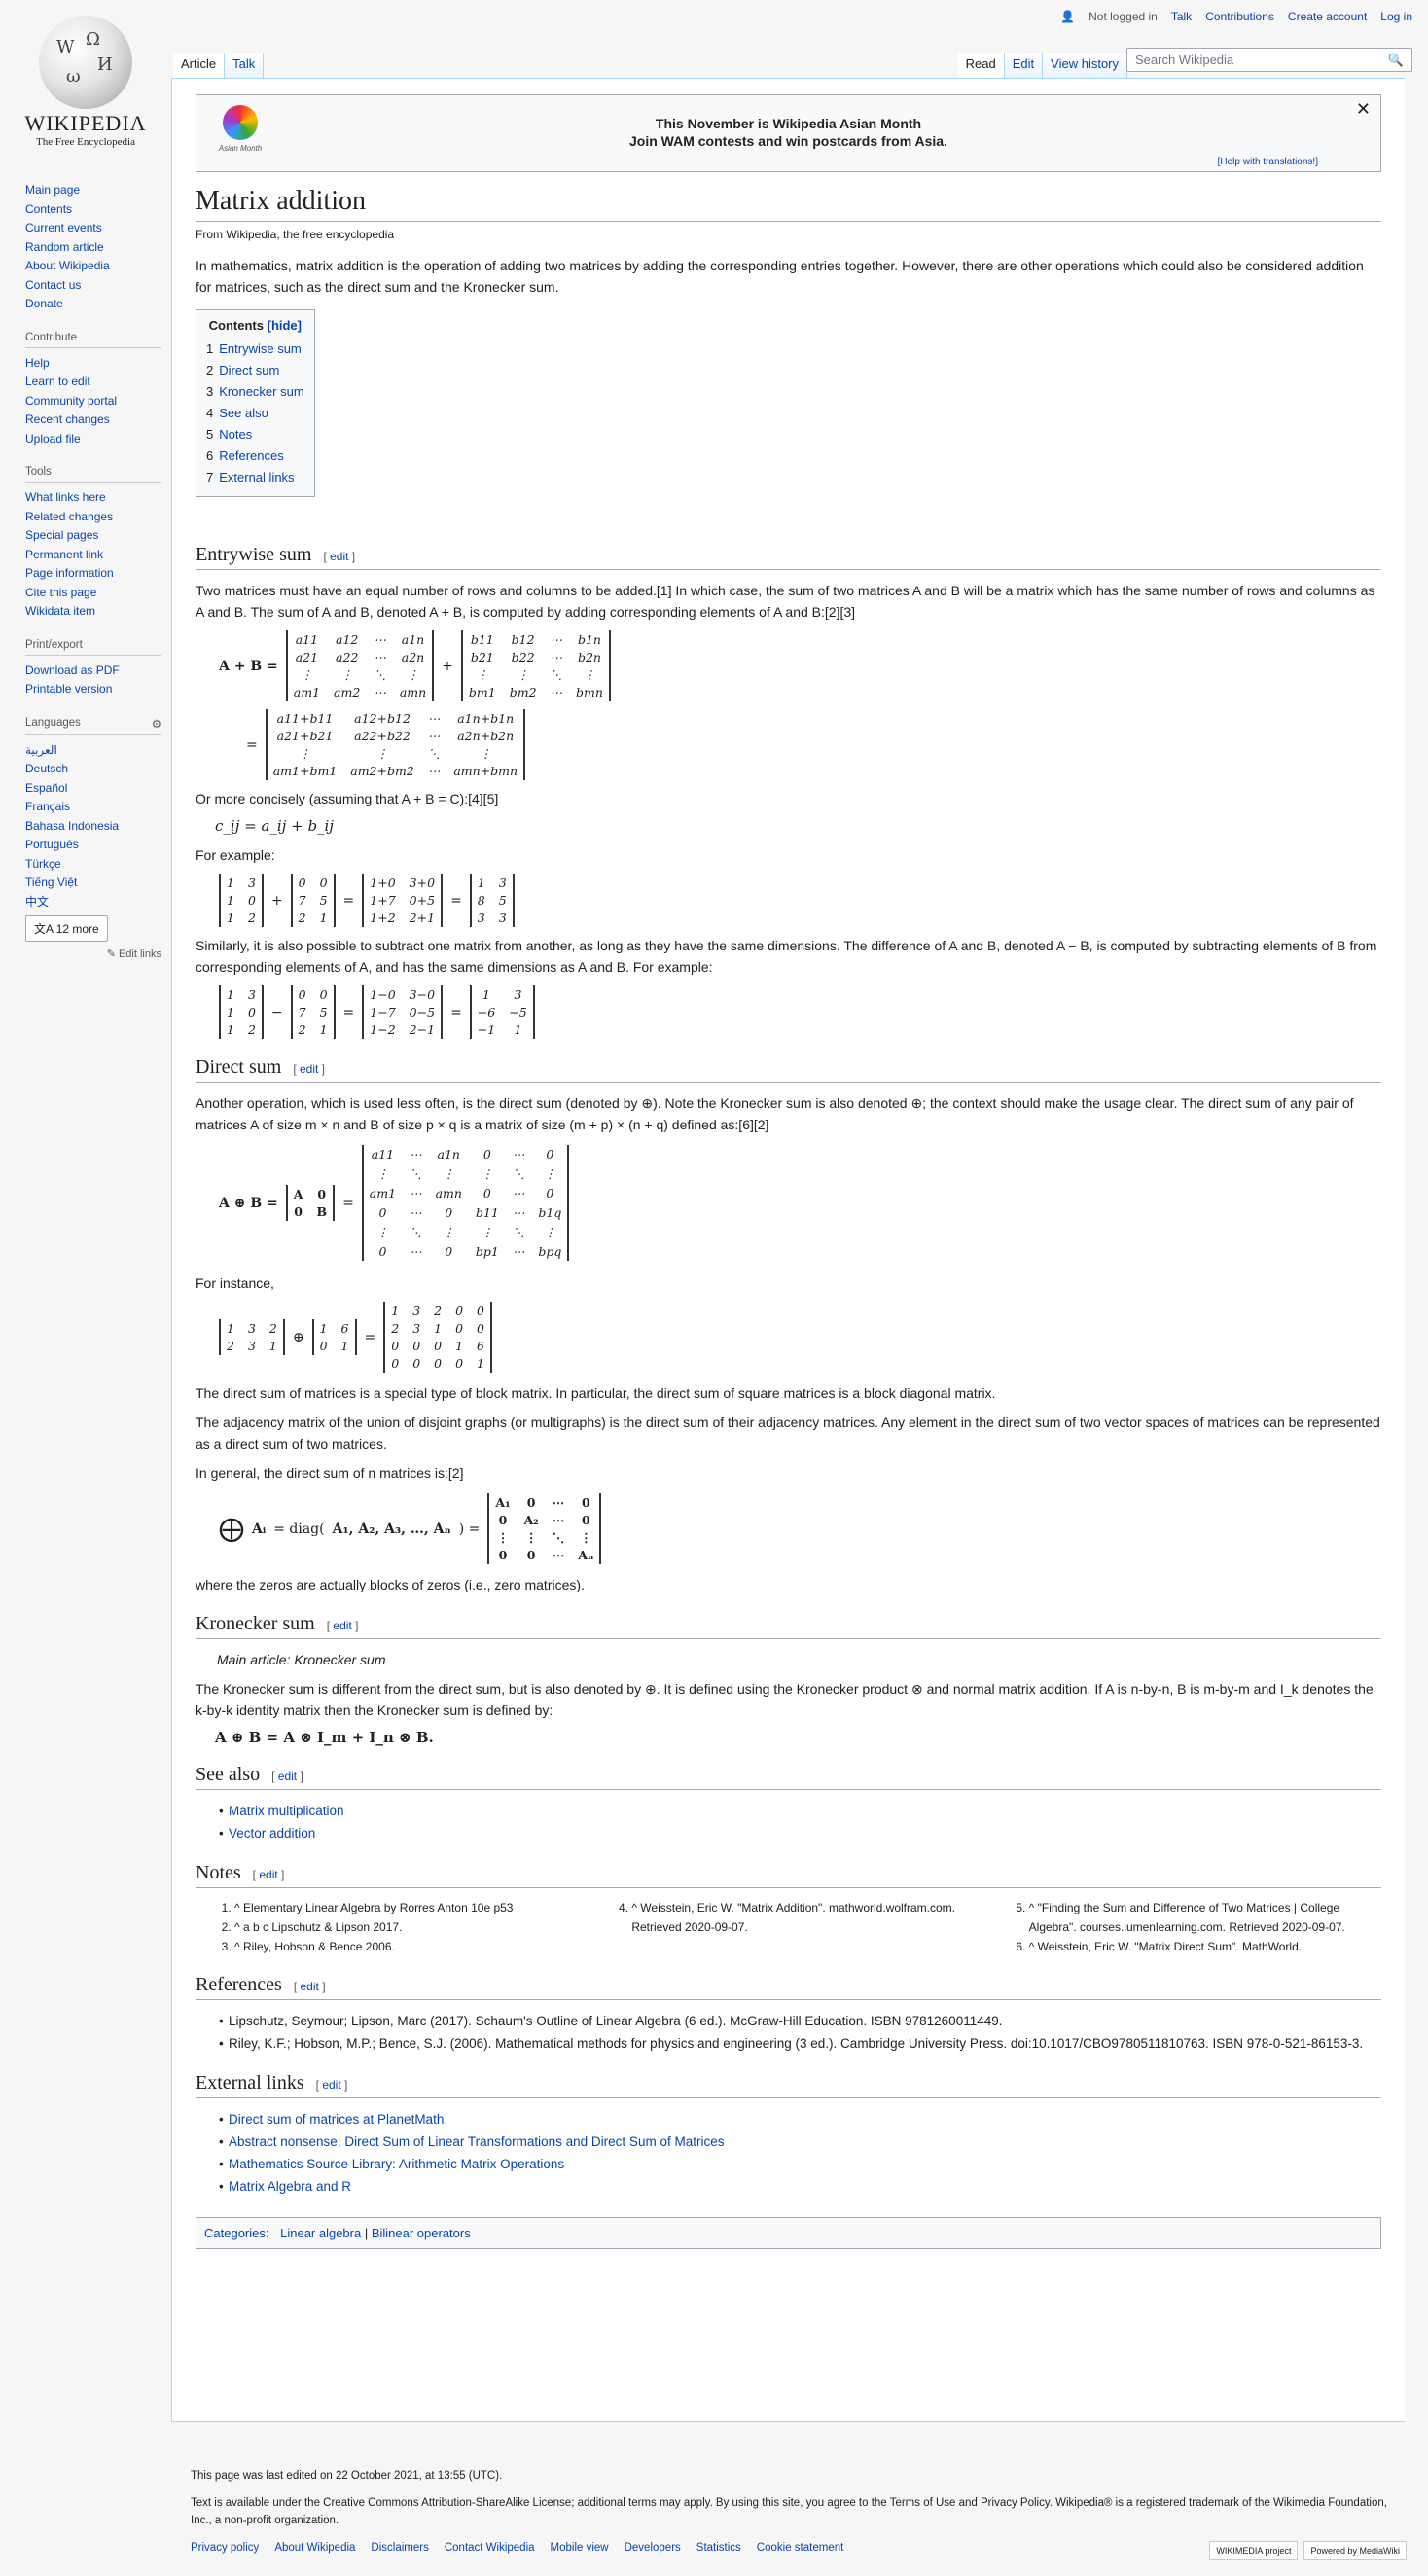 The height and width of the screenshot is (2576, 1428). Describe the element at coordinates (799, 1659) in the screenshot. I see `kronecker-main-article: Main article: Kronecker sum` at that location.